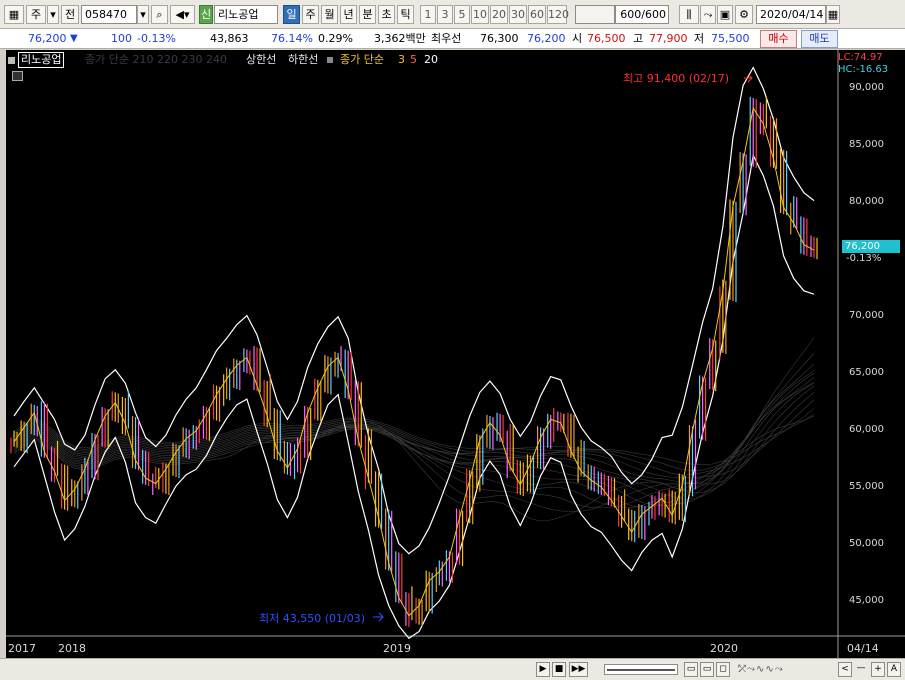 The width and height of the screenshot is (905, 680). I want to click on date-input: 2020/04/14, so click(791, 14).